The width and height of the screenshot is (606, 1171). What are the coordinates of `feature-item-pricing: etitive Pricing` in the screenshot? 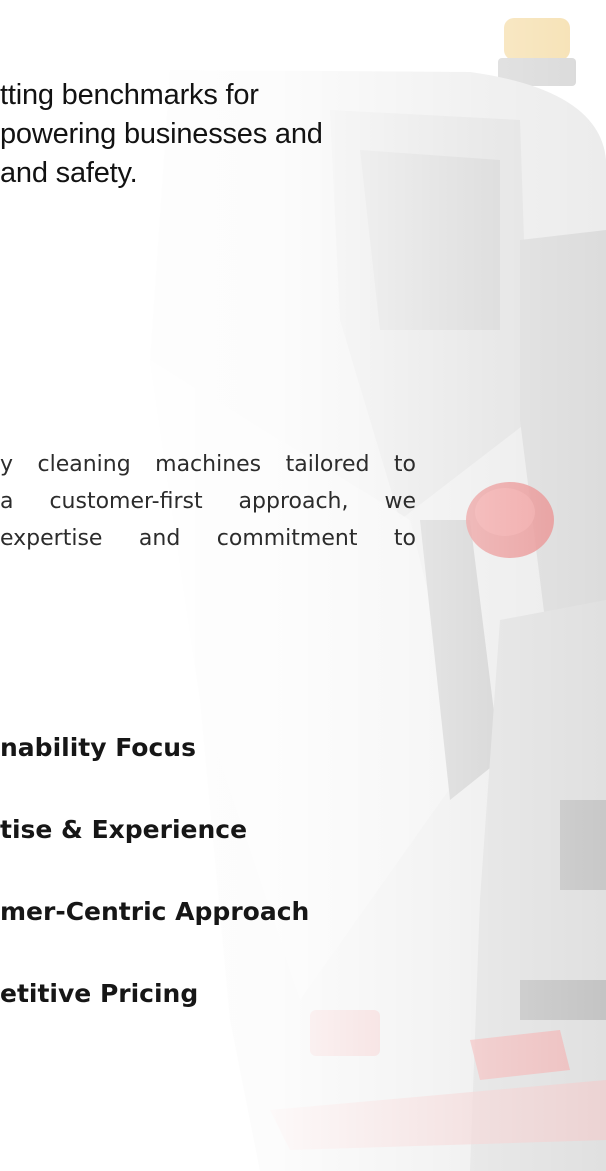 It's located at (99, 993).